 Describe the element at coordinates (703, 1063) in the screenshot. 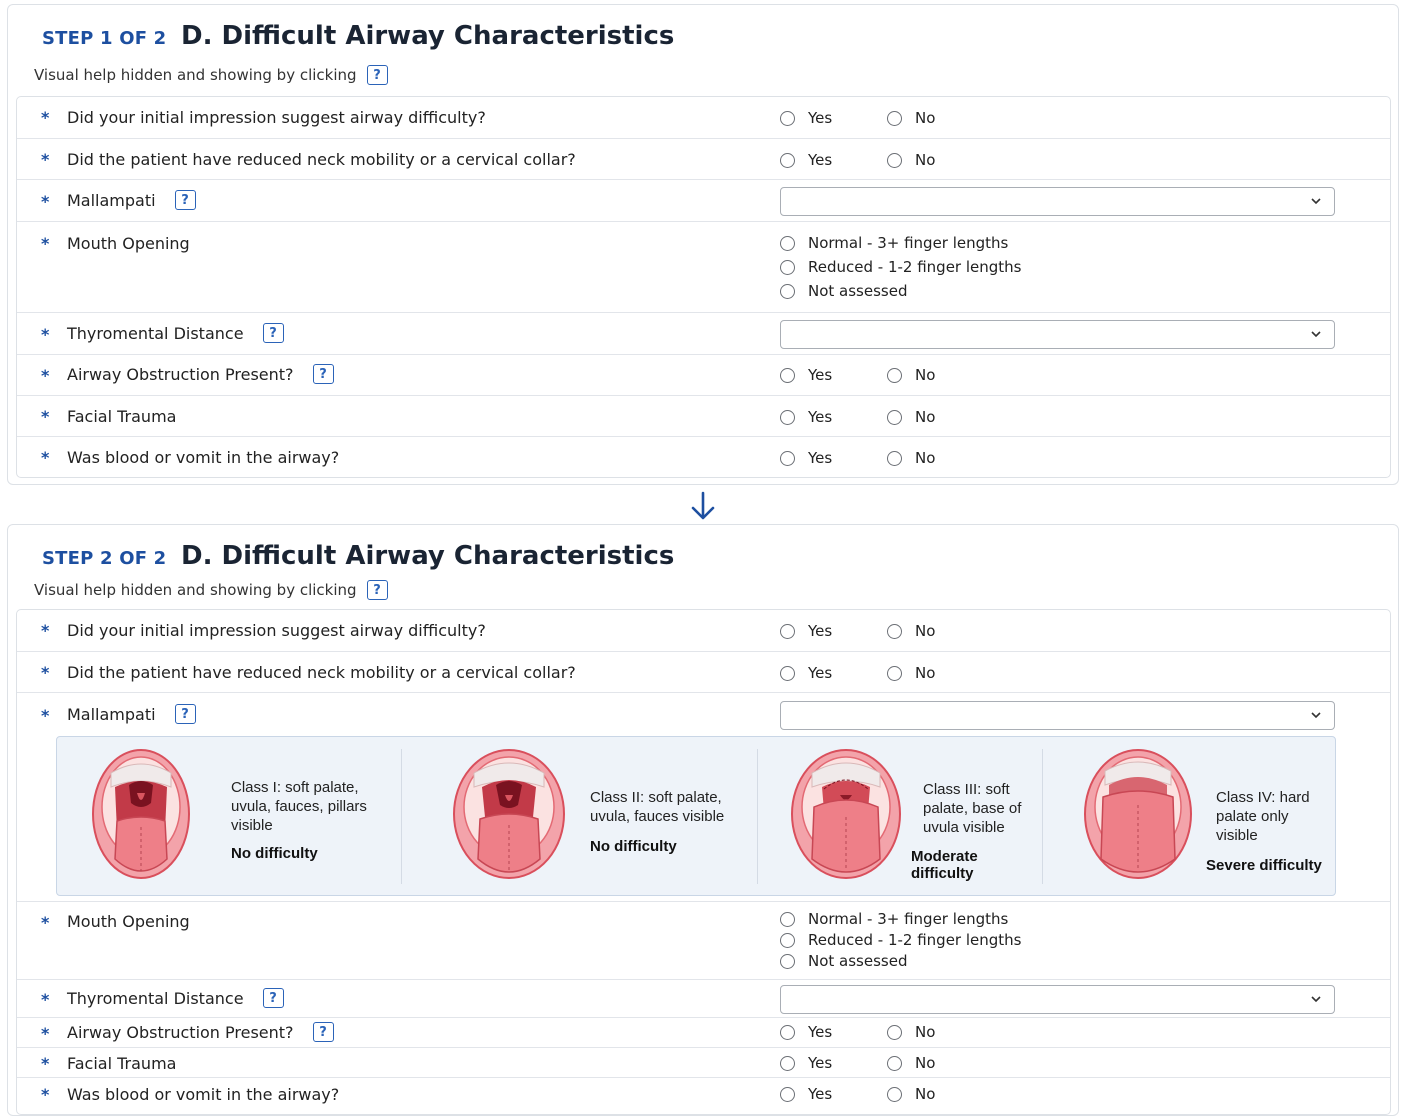

I see `question-row-facial-trauma: * Facial Trauma Yes No` at that location.